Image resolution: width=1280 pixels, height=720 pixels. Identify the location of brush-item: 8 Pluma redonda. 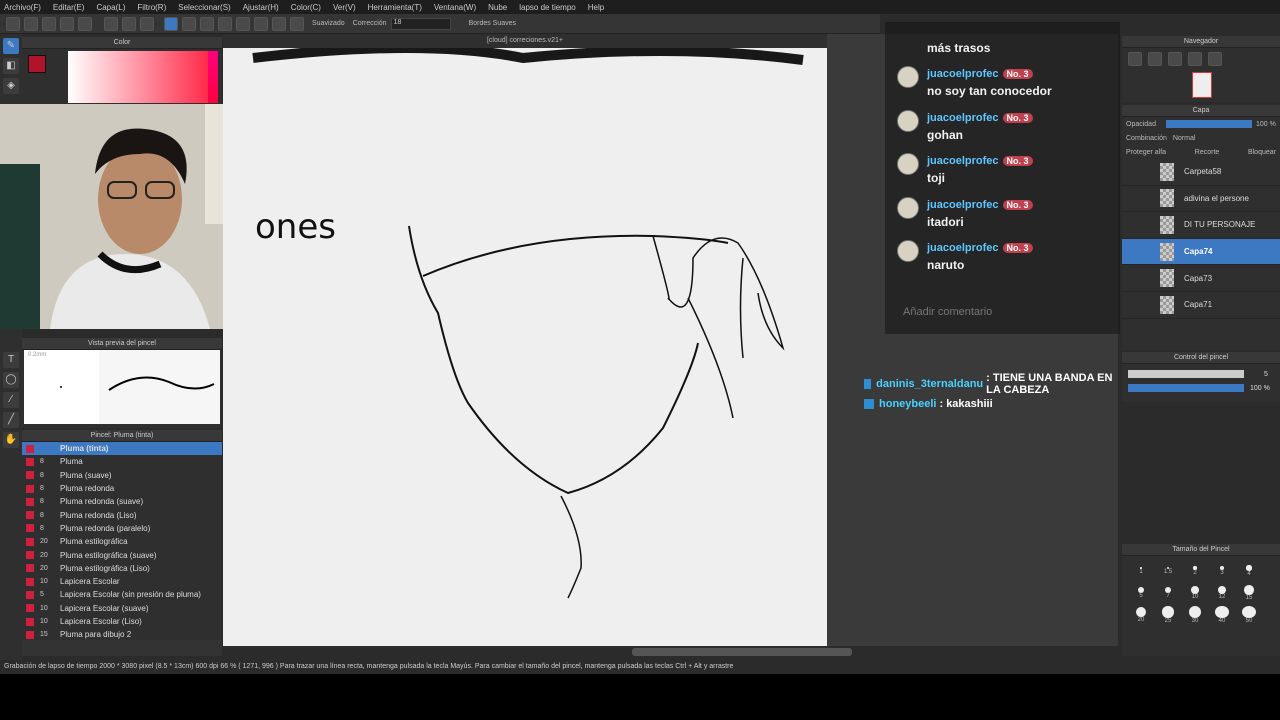
(122, 488).